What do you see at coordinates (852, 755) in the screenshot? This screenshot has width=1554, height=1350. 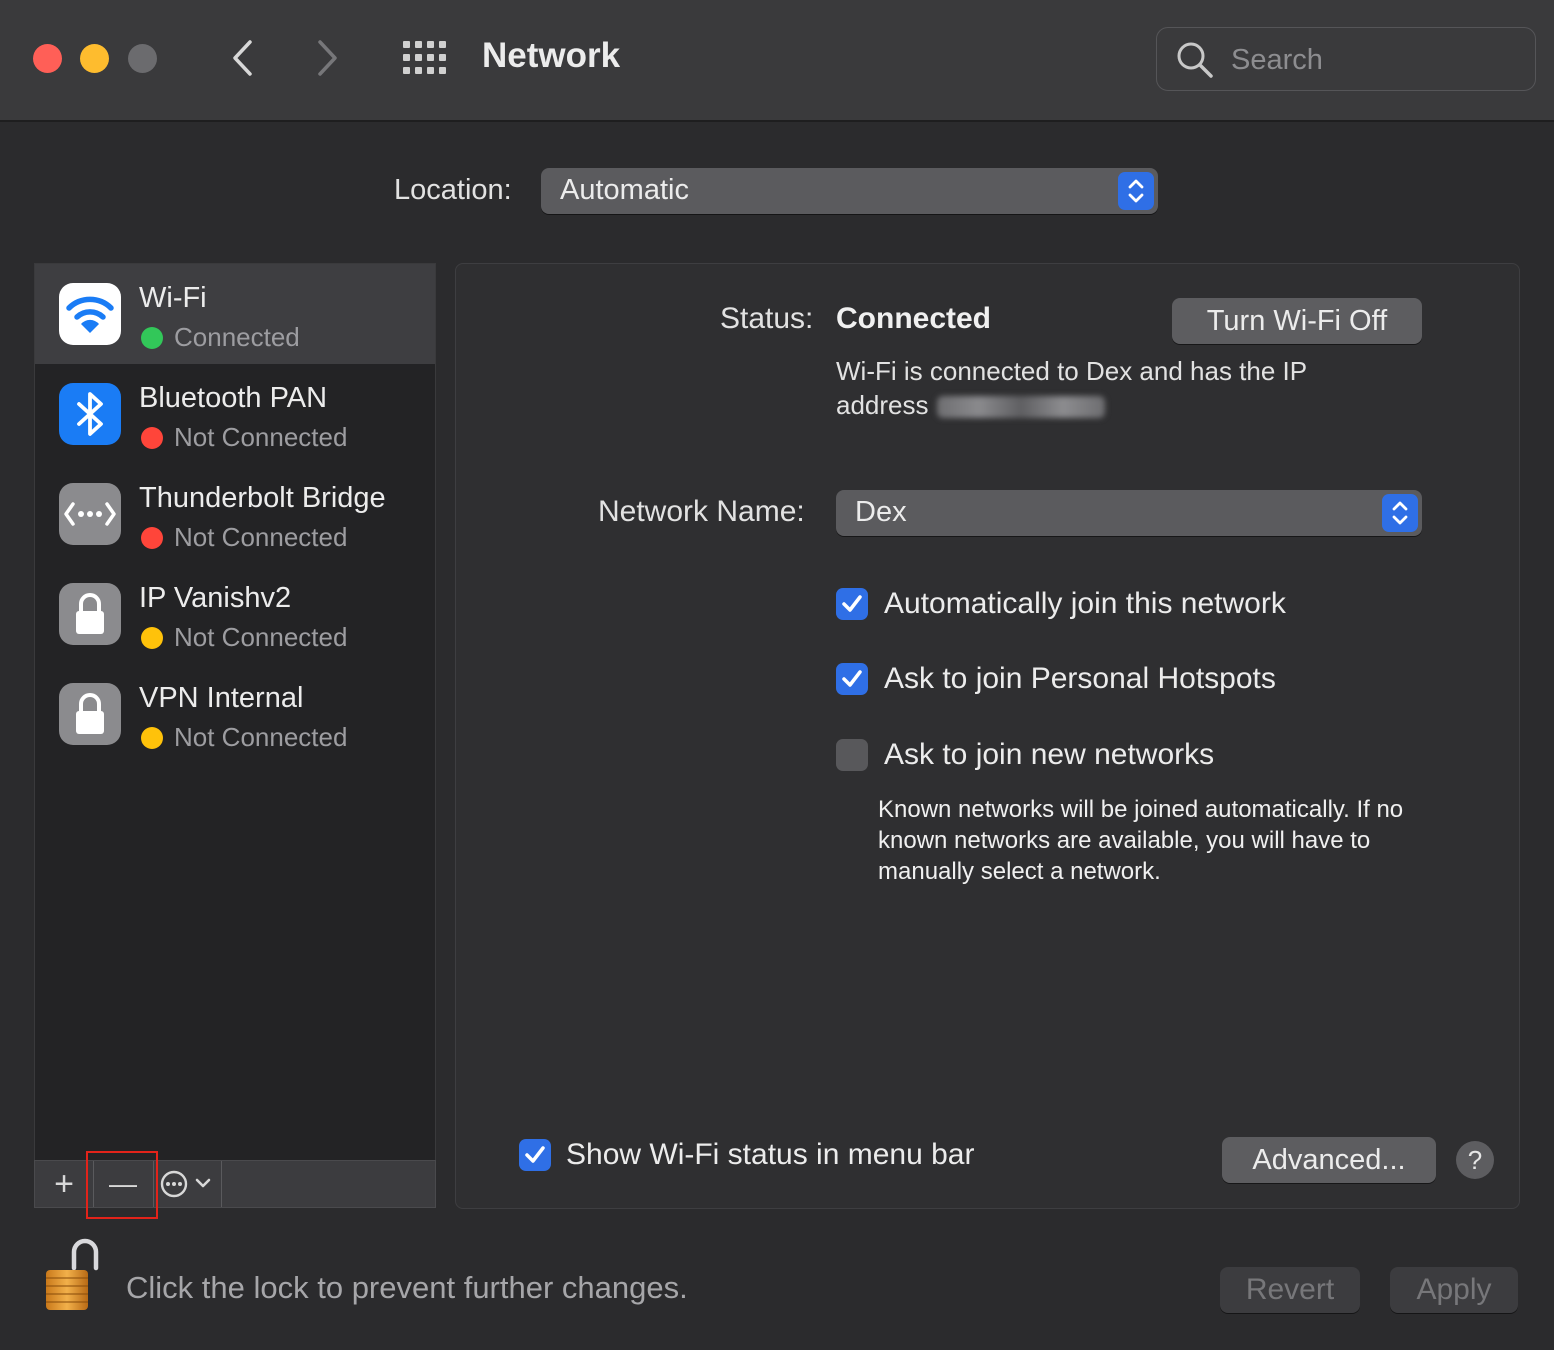 I see `new-networks-checkbox` at bounding box center [852, 755].